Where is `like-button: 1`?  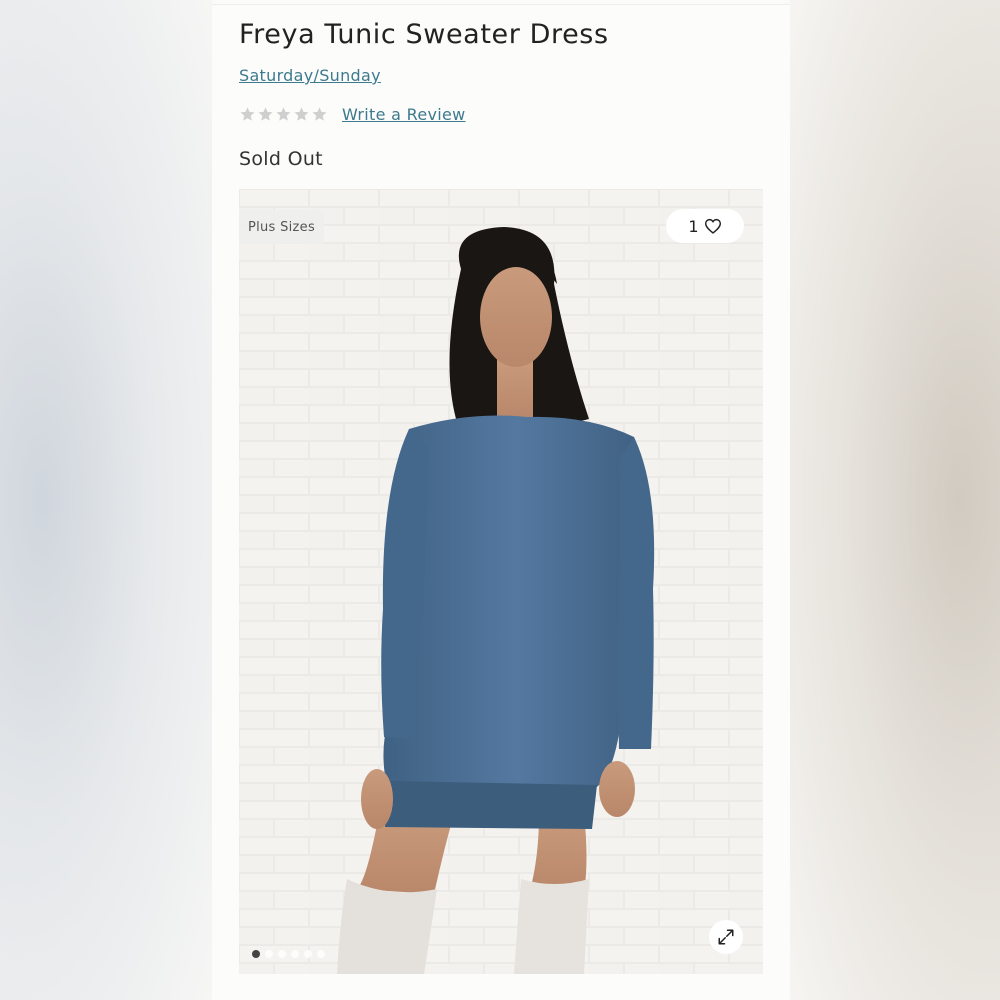 like-button: 1 is located at coordinates (705, 226).